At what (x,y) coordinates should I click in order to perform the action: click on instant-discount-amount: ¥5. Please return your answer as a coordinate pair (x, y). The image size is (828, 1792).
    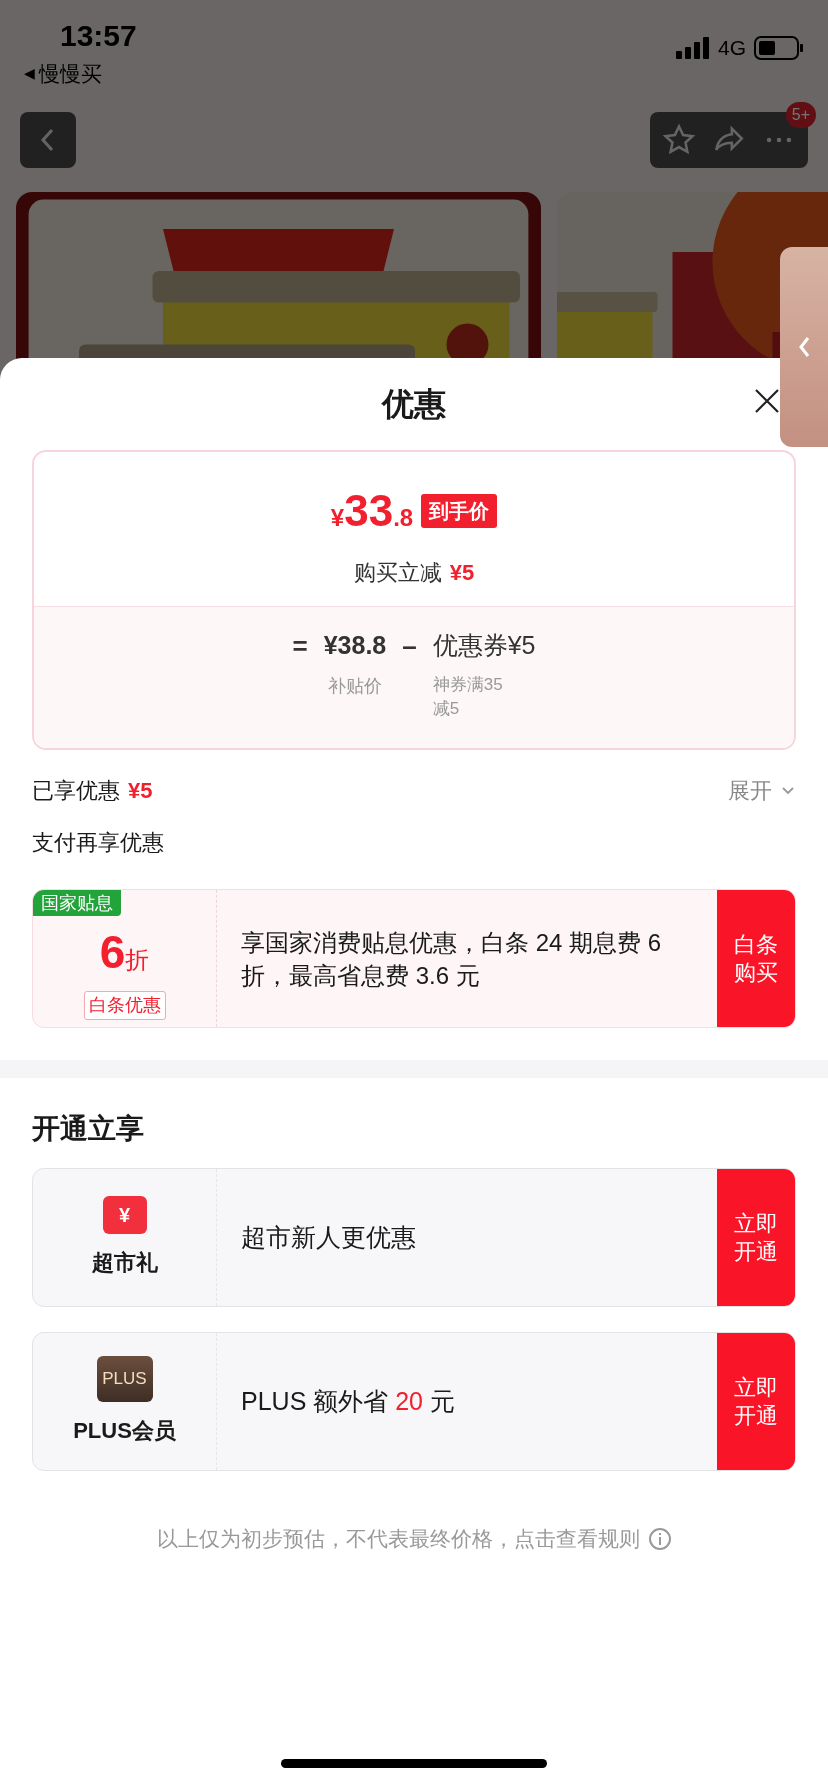
    Looking at the image, I should click on (462, 572).